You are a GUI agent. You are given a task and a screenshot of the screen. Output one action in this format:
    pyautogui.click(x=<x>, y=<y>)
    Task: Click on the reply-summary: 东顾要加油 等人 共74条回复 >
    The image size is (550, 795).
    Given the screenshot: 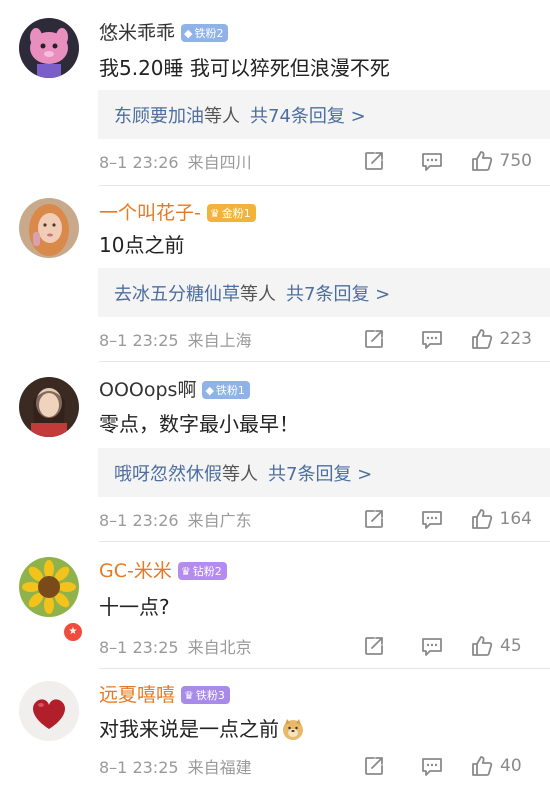 What is the action you would take?
    pyautogui.click(x=324, y=114)
    